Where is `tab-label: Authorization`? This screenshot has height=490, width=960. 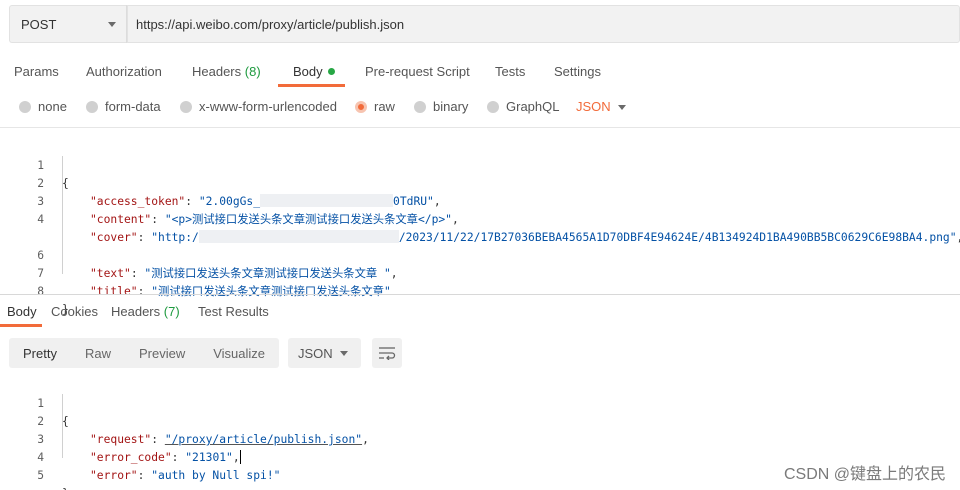
tab-label: Authorization is located at coordinates (124, 71).